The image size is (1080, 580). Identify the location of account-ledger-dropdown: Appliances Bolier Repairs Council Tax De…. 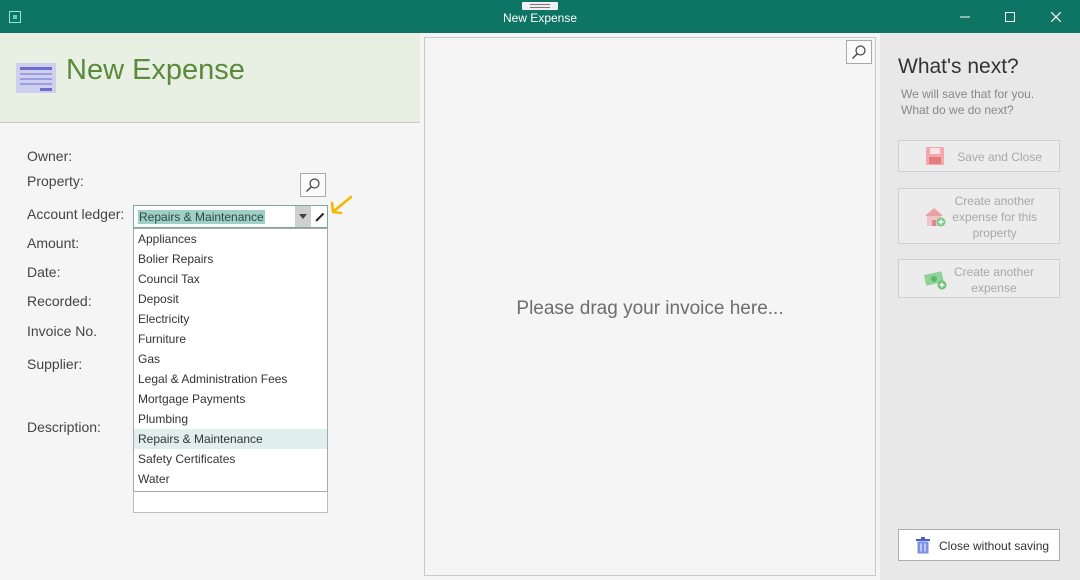
(230, 360).